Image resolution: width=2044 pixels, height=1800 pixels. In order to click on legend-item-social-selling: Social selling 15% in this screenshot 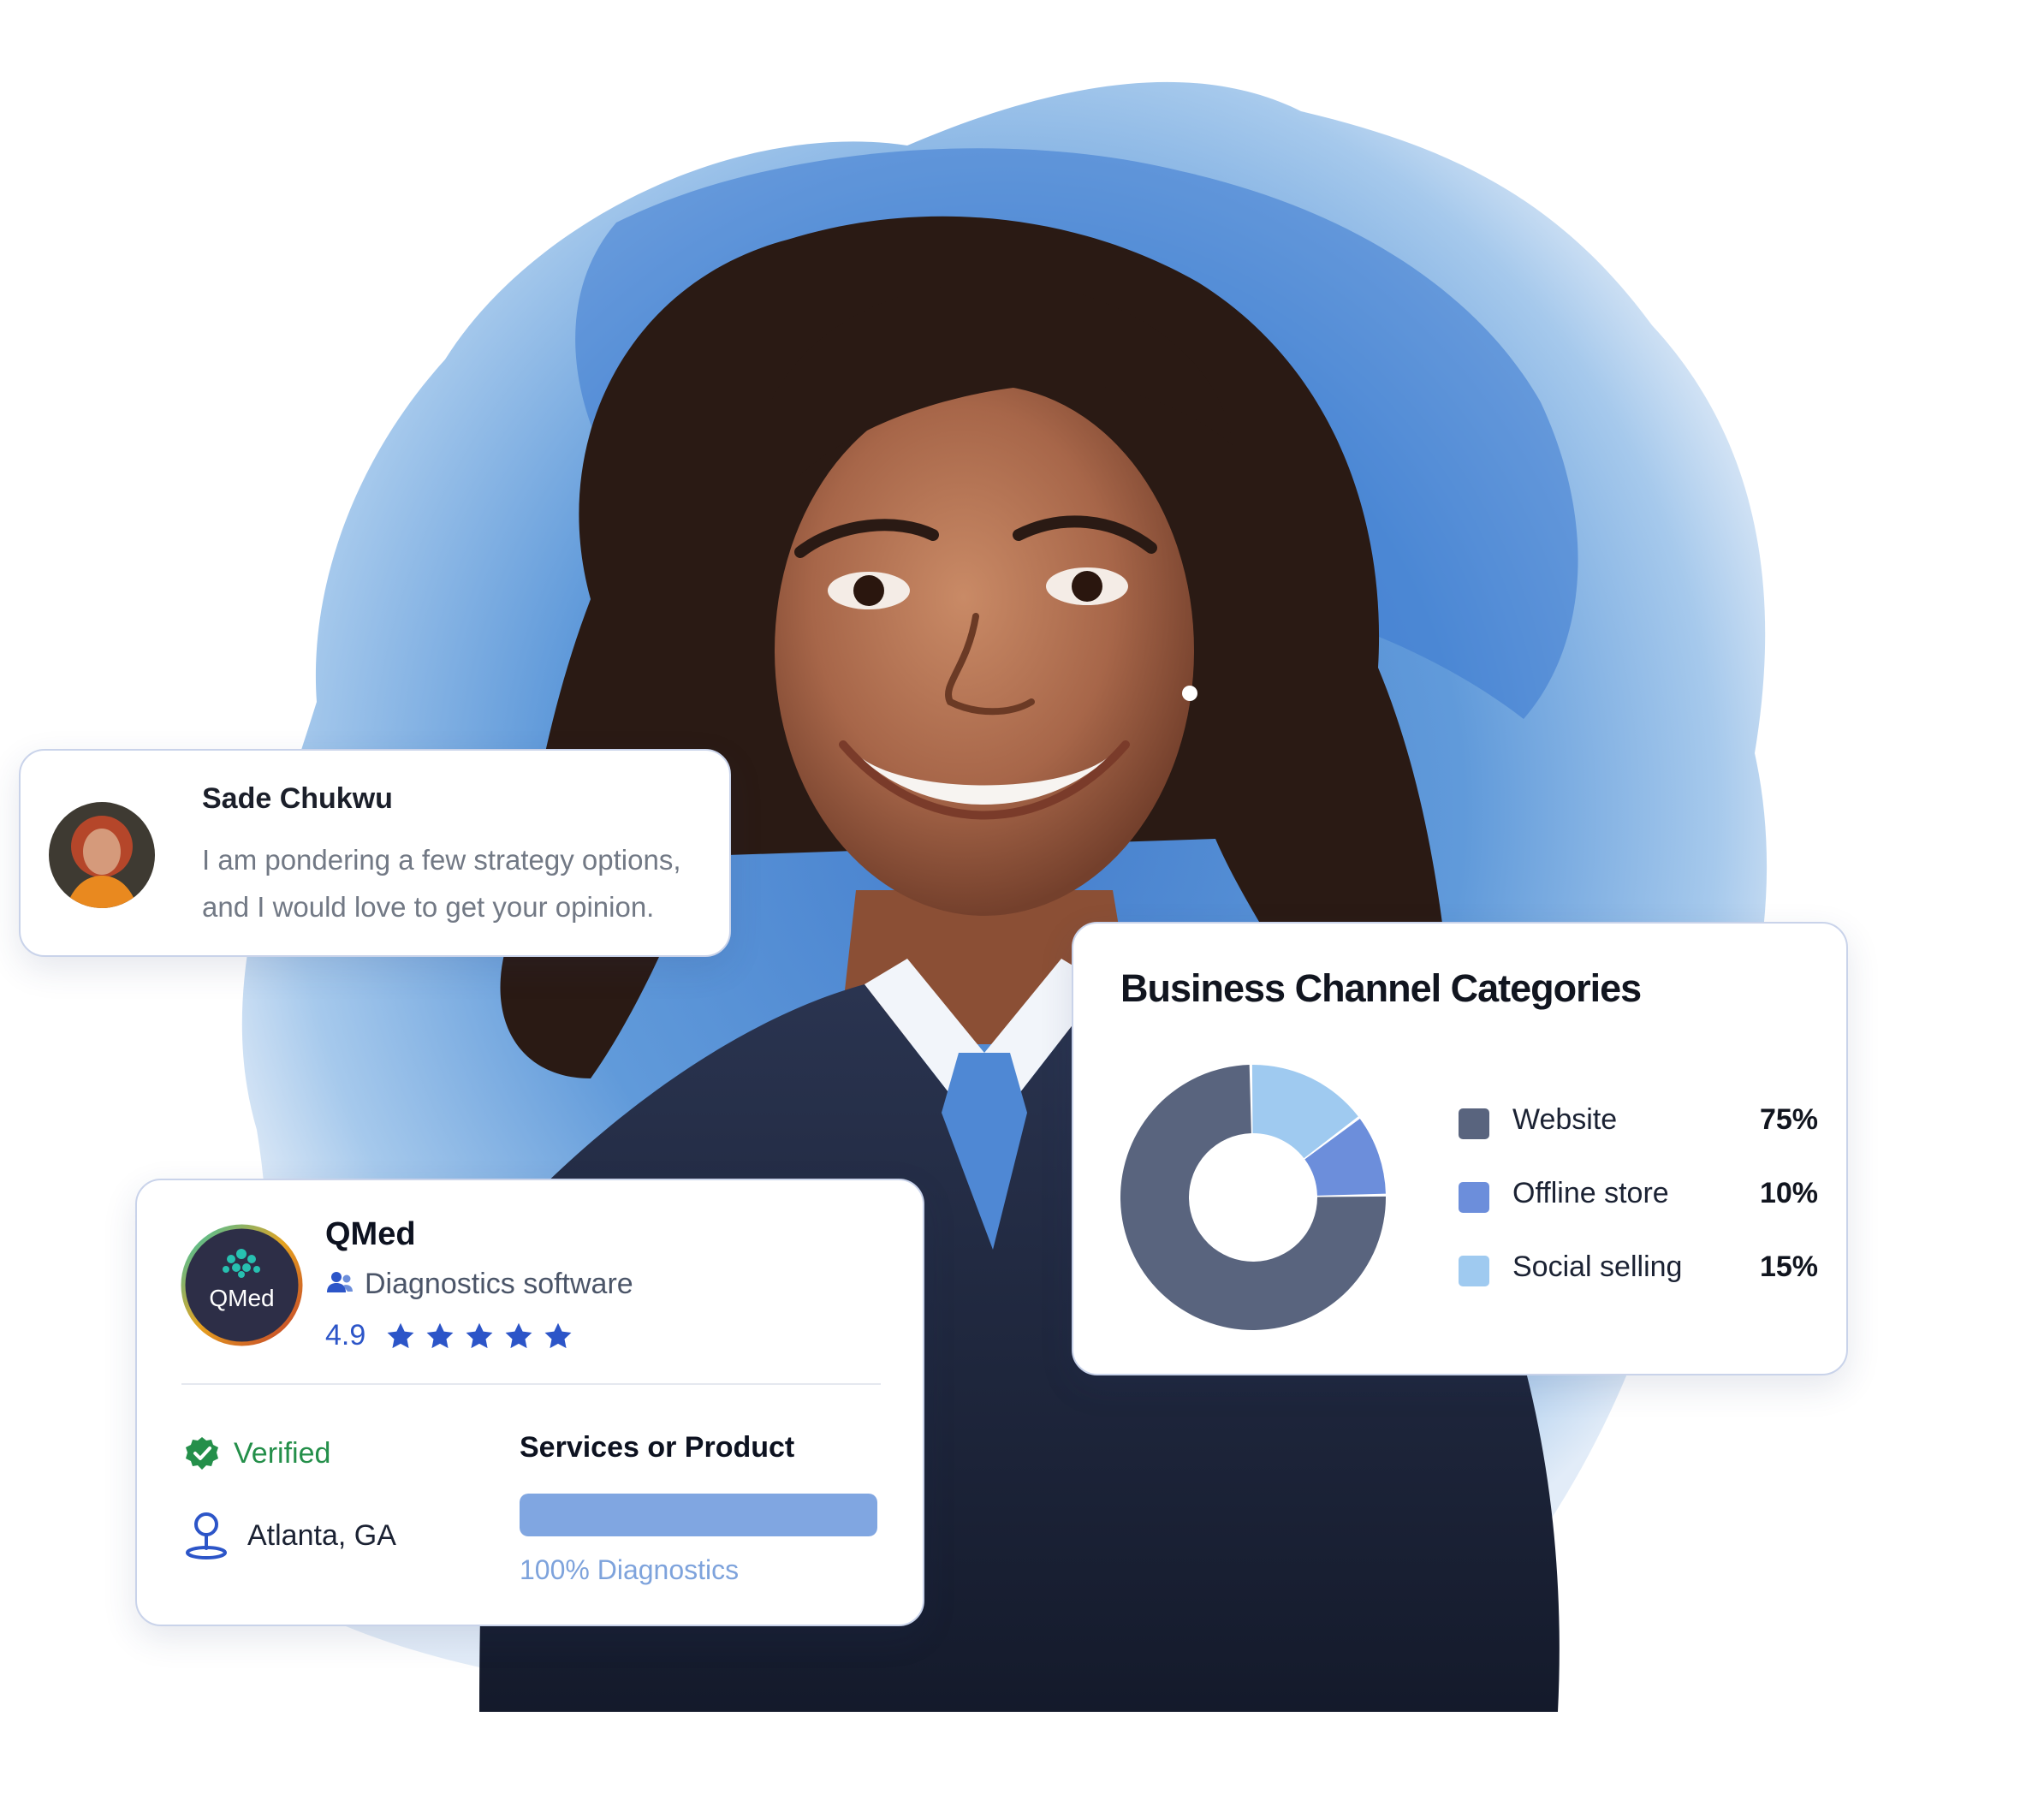, I will do `click(1638, 1279)`.